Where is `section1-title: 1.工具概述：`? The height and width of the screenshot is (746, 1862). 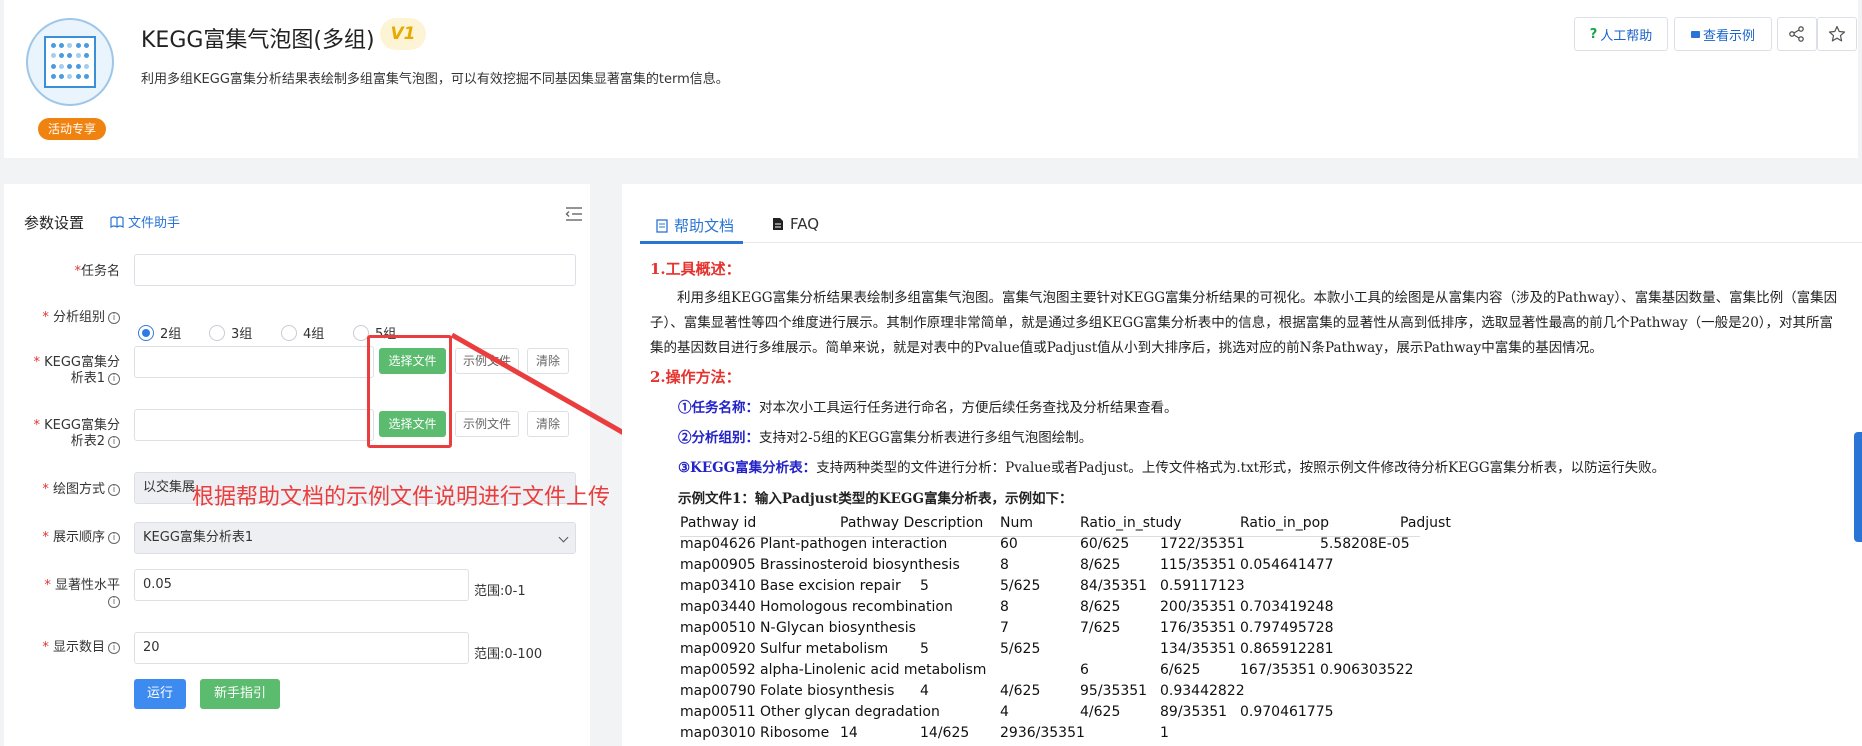 section1-title: 1.工具概述： is located at coordinates (695, 269).